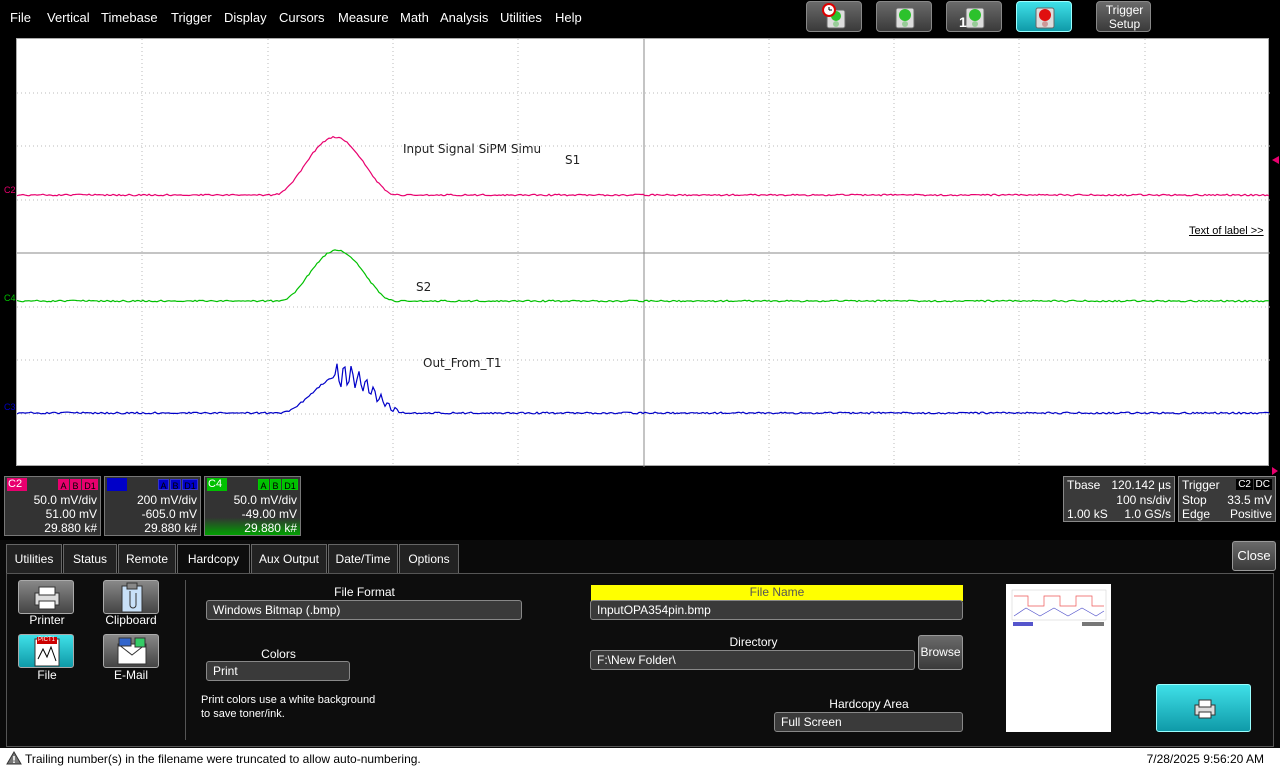 This screenshot has height=768, width=1280. What do you see at coordinates (1194, 500) in the screenshot?
I see `trigger-mode: Stop` at bounding box center [1194, 500].